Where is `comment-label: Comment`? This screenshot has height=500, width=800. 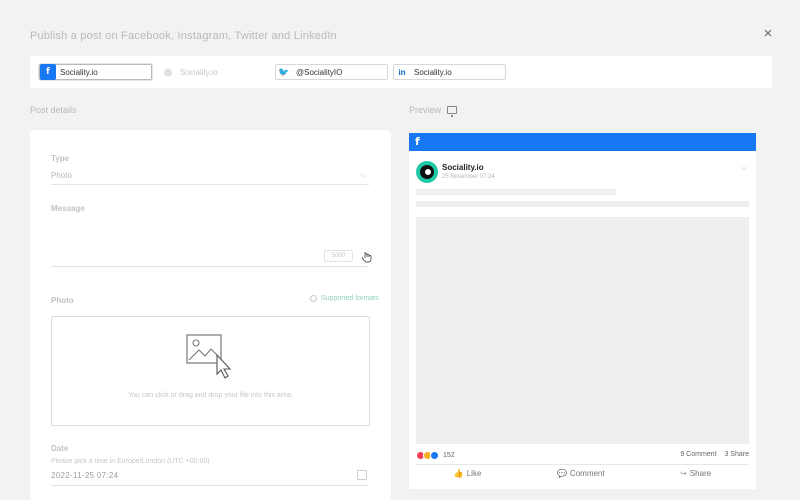 comment-label: Comment is located at coordinates (587, 473).